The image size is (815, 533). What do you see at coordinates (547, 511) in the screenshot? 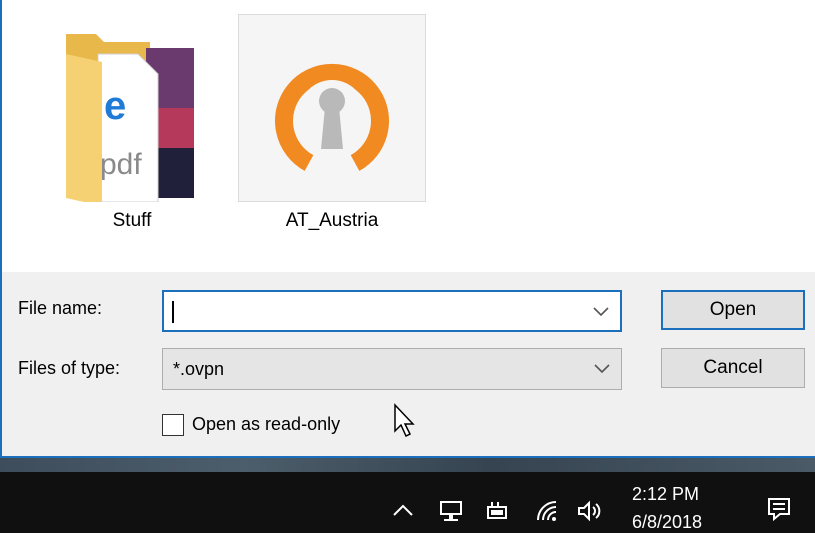
I see `wifi-icon` at bounding box center [547, 511].